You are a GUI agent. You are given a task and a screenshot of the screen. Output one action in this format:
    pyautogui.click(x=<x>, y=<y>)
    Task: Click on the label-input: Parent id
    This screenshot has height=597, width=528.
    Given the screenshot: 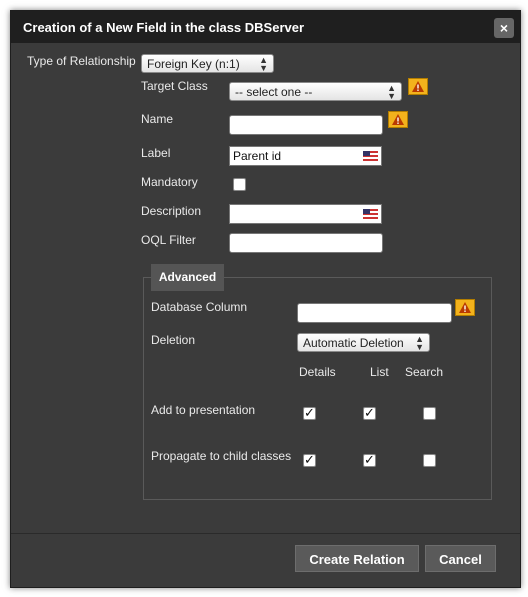 What is the action you would take?
    pyautogui.click(x=305, y=156)
    